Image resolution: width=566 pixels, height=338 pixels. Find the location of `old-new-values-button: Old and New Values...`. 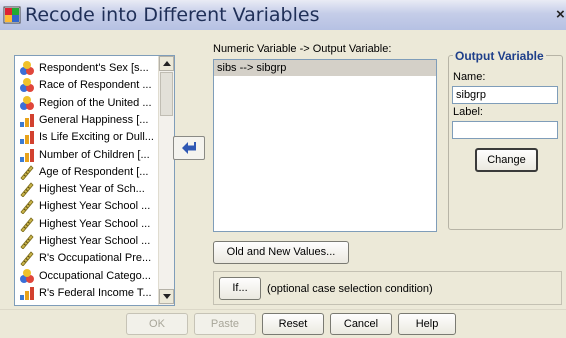

old-new-values-button: Old and New Values... is located at coordinates (281, 252).